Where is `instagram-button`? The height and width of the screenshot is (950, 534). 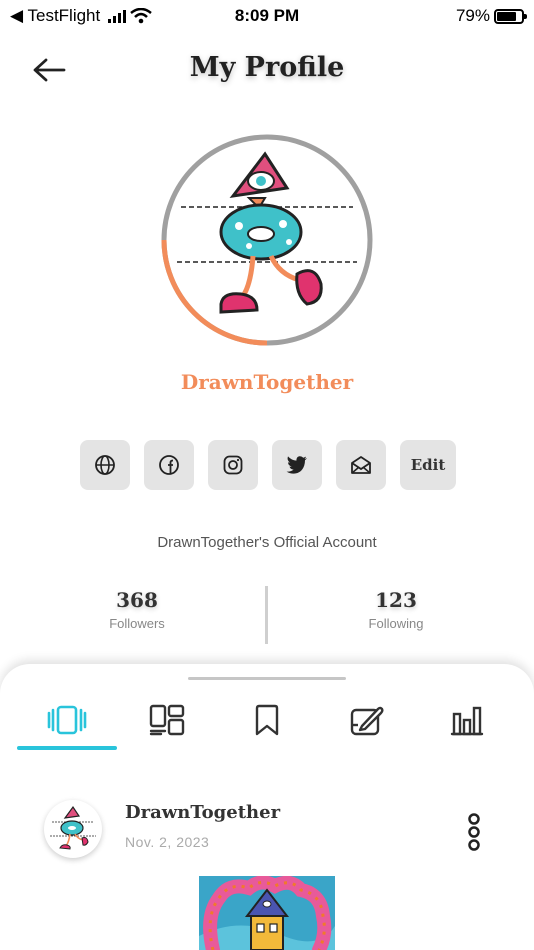 instagram-button is located at coordinates (233, 465).